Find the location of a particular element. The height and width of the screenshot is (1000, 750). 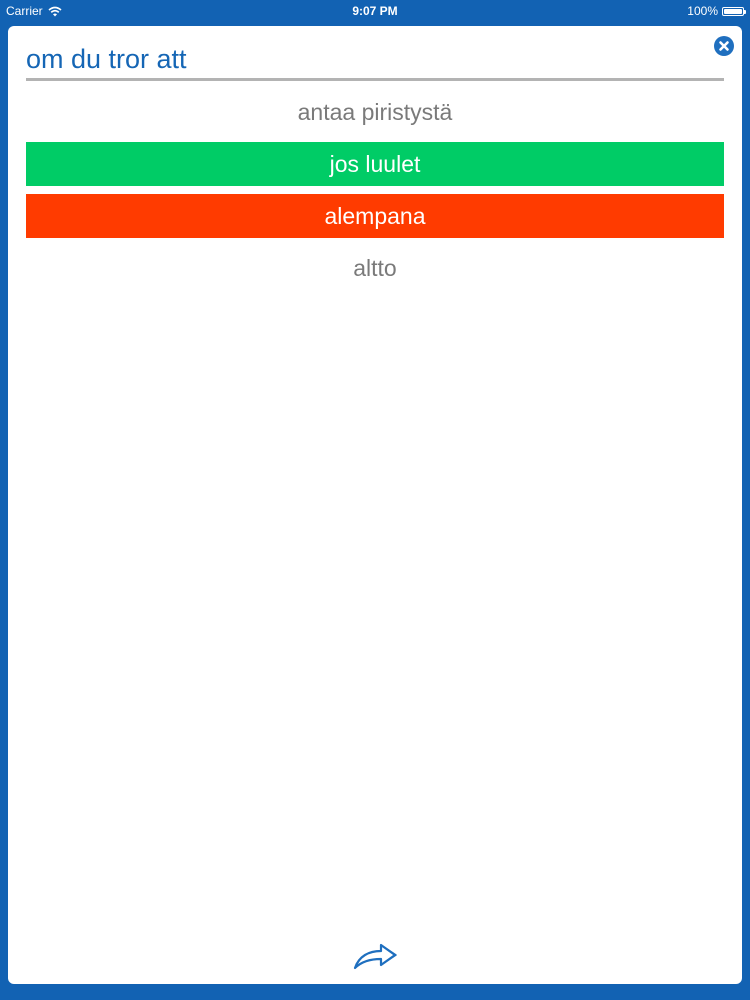

status-time: 9:07 PM is located at coordinates (375, 11).